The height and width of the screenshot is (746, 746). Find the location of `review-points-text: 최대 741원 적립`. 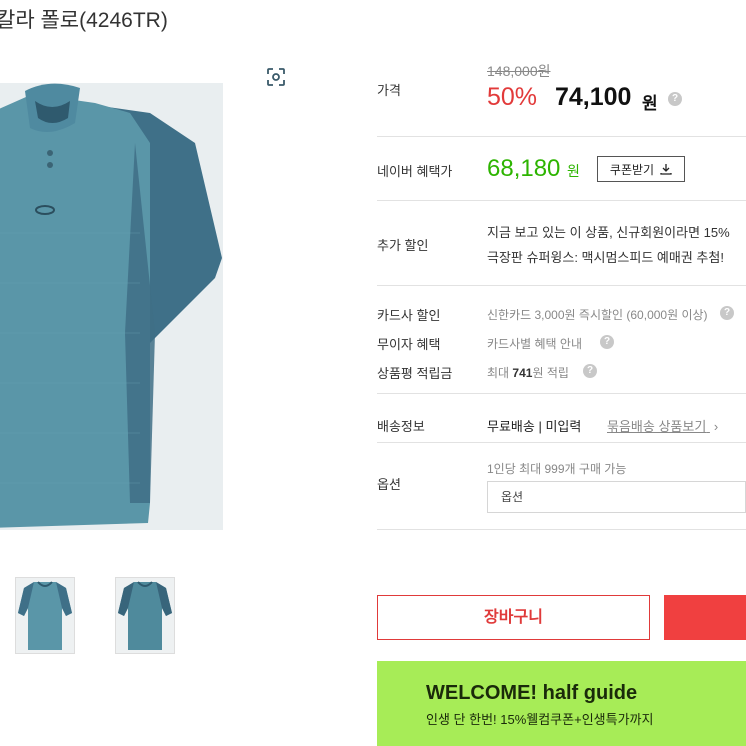

review-points-text: 최대 741원 적립 is located at coordinates (528, 372).